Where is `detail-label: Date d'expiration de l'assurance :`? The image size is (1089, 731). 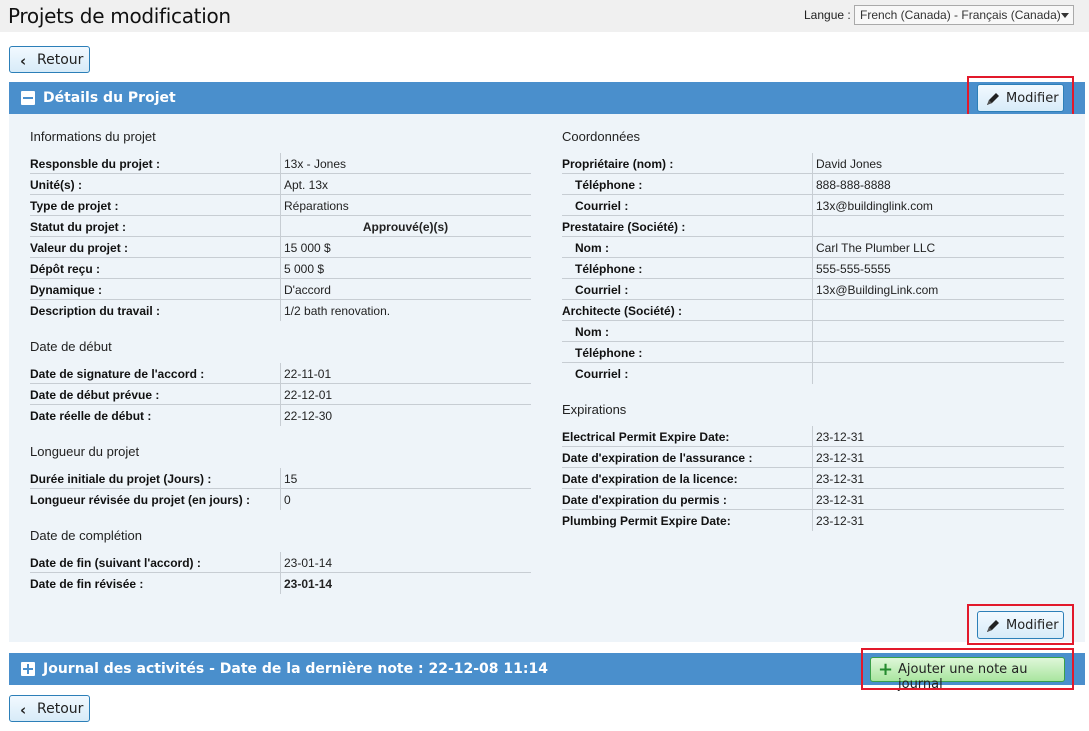
detail-label: Date d'expiration de l'assurance : is located at coordinates (657, 458).